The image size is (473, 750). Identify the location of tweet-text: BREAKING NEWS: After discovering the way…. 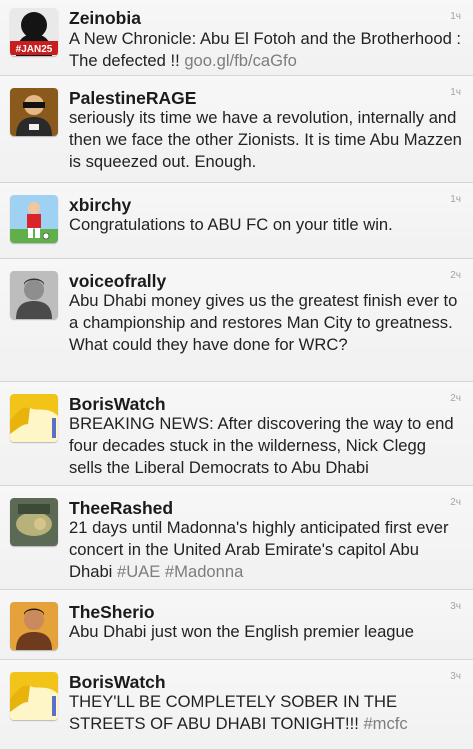
(261, 445).